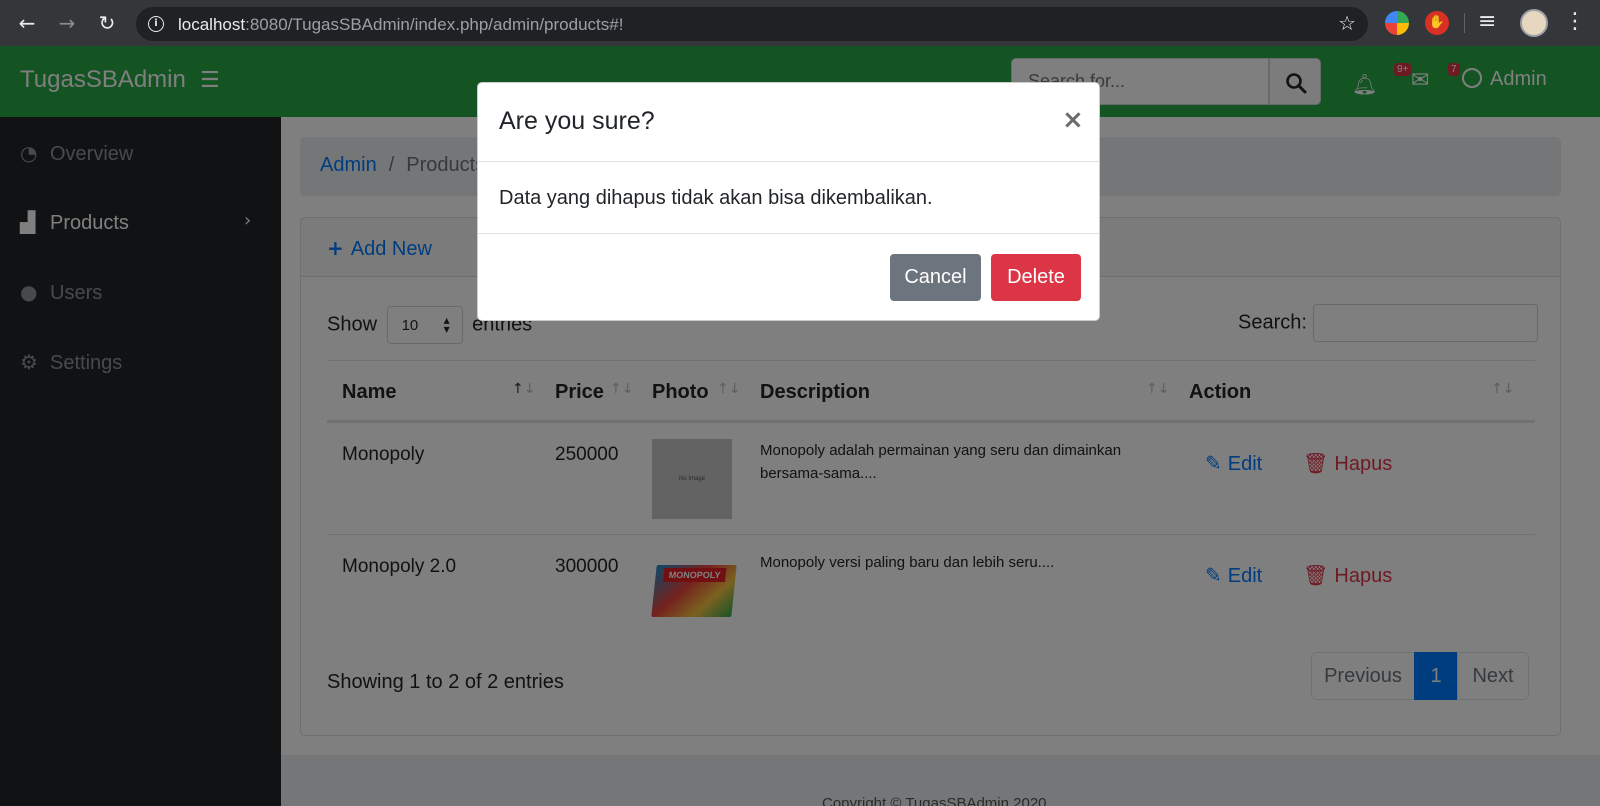 This screenshot has width=1600, height=806. What do you see at coordinates (156, 24) in the screenshot?
I see `site-info-icon: i` at bounding box center [156, 24].